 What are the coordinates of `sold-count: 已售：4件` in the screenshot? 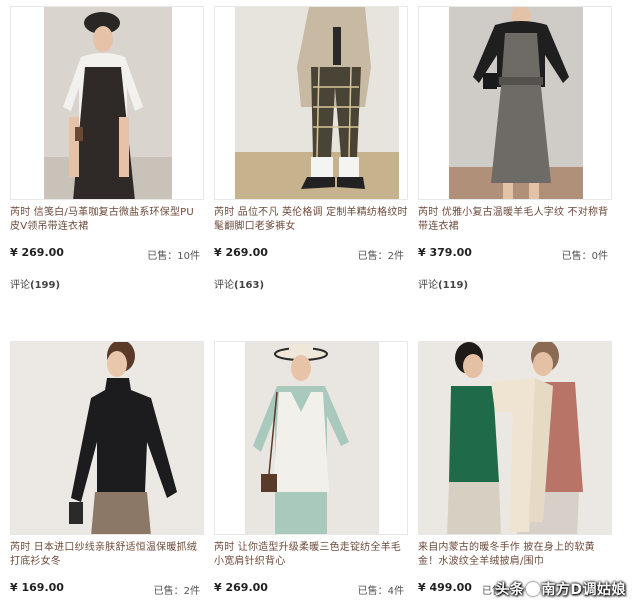 It's located at (380, 591).